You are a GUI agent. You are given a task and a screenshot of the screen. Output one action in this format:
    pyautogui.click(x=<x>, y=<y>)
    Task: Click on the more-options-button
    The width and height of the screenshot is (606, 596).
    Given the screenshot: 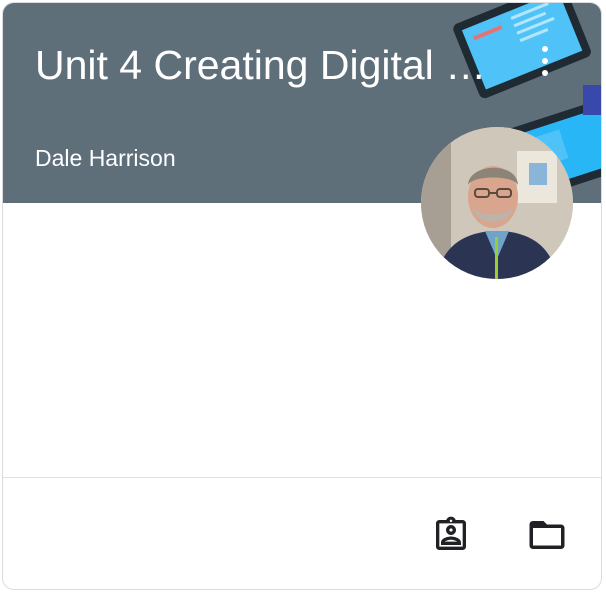 What is the action you would take?
    pyautogui.click(x=545, y=61)
    